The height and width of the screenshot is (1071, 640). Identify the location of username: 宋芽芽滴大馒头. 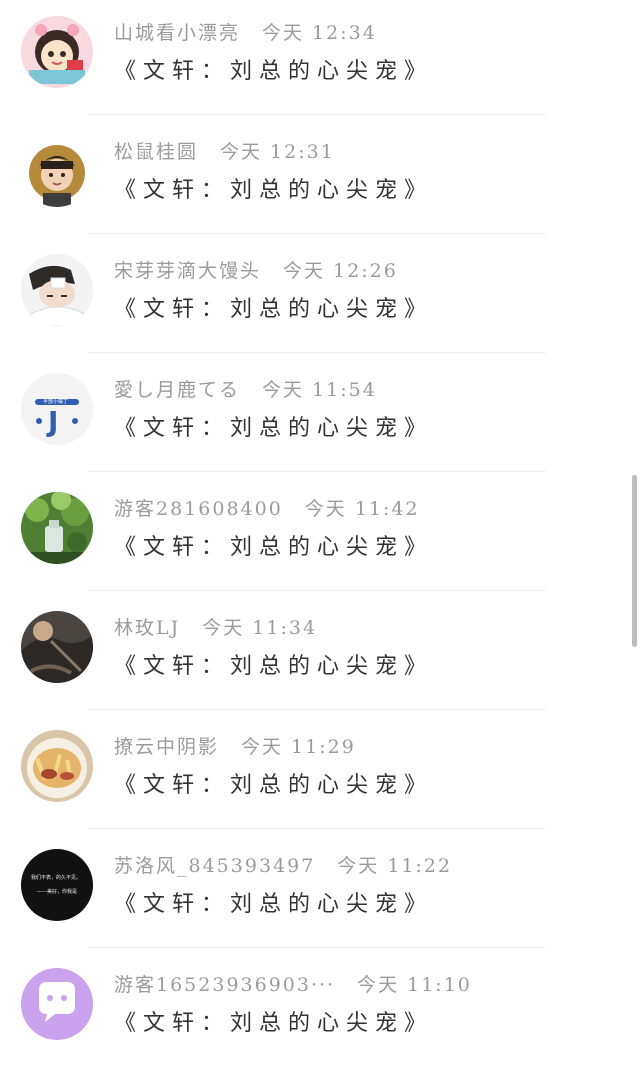
(187, 271).